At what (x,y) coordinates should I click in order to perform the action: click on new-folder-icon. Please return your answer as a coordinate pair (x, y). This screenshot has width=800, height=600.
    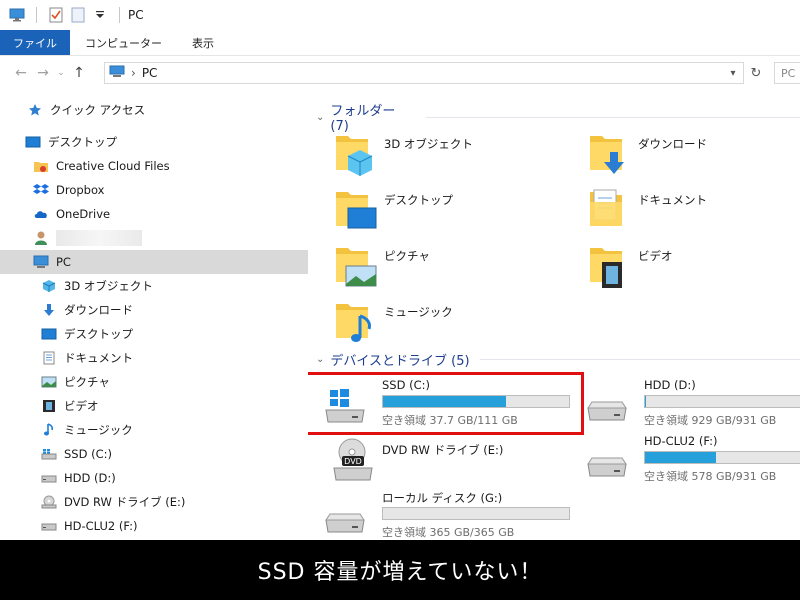
    Looking at the image, I should click on (78, 15).